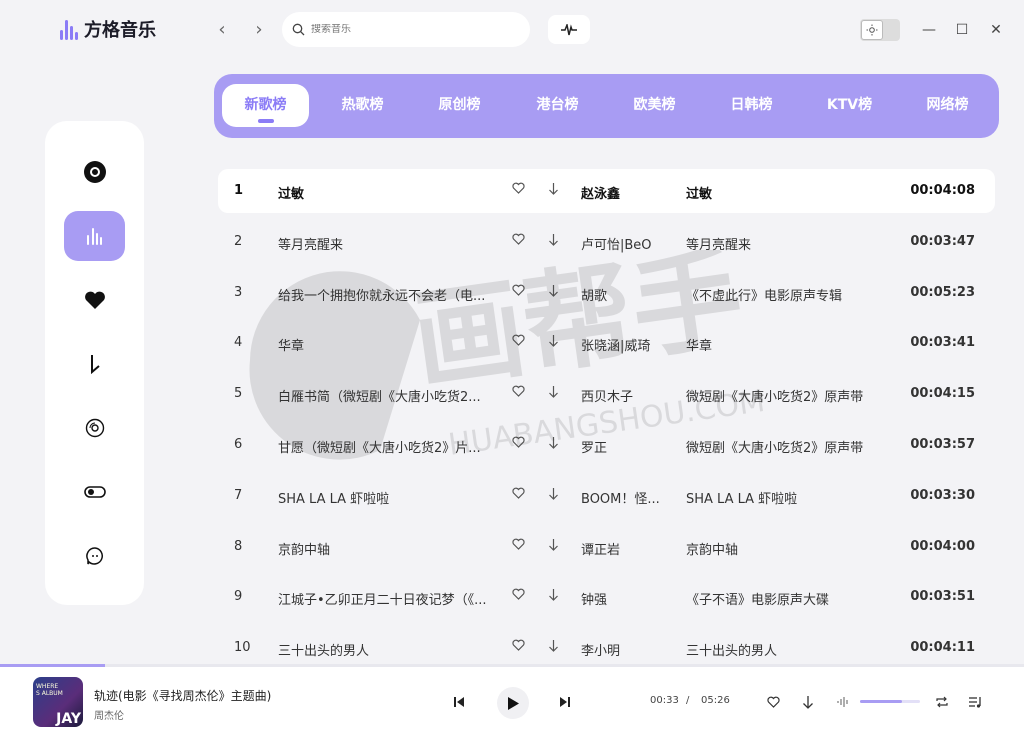  I want to click on sidebar-item-feedback, so click(94, 556).